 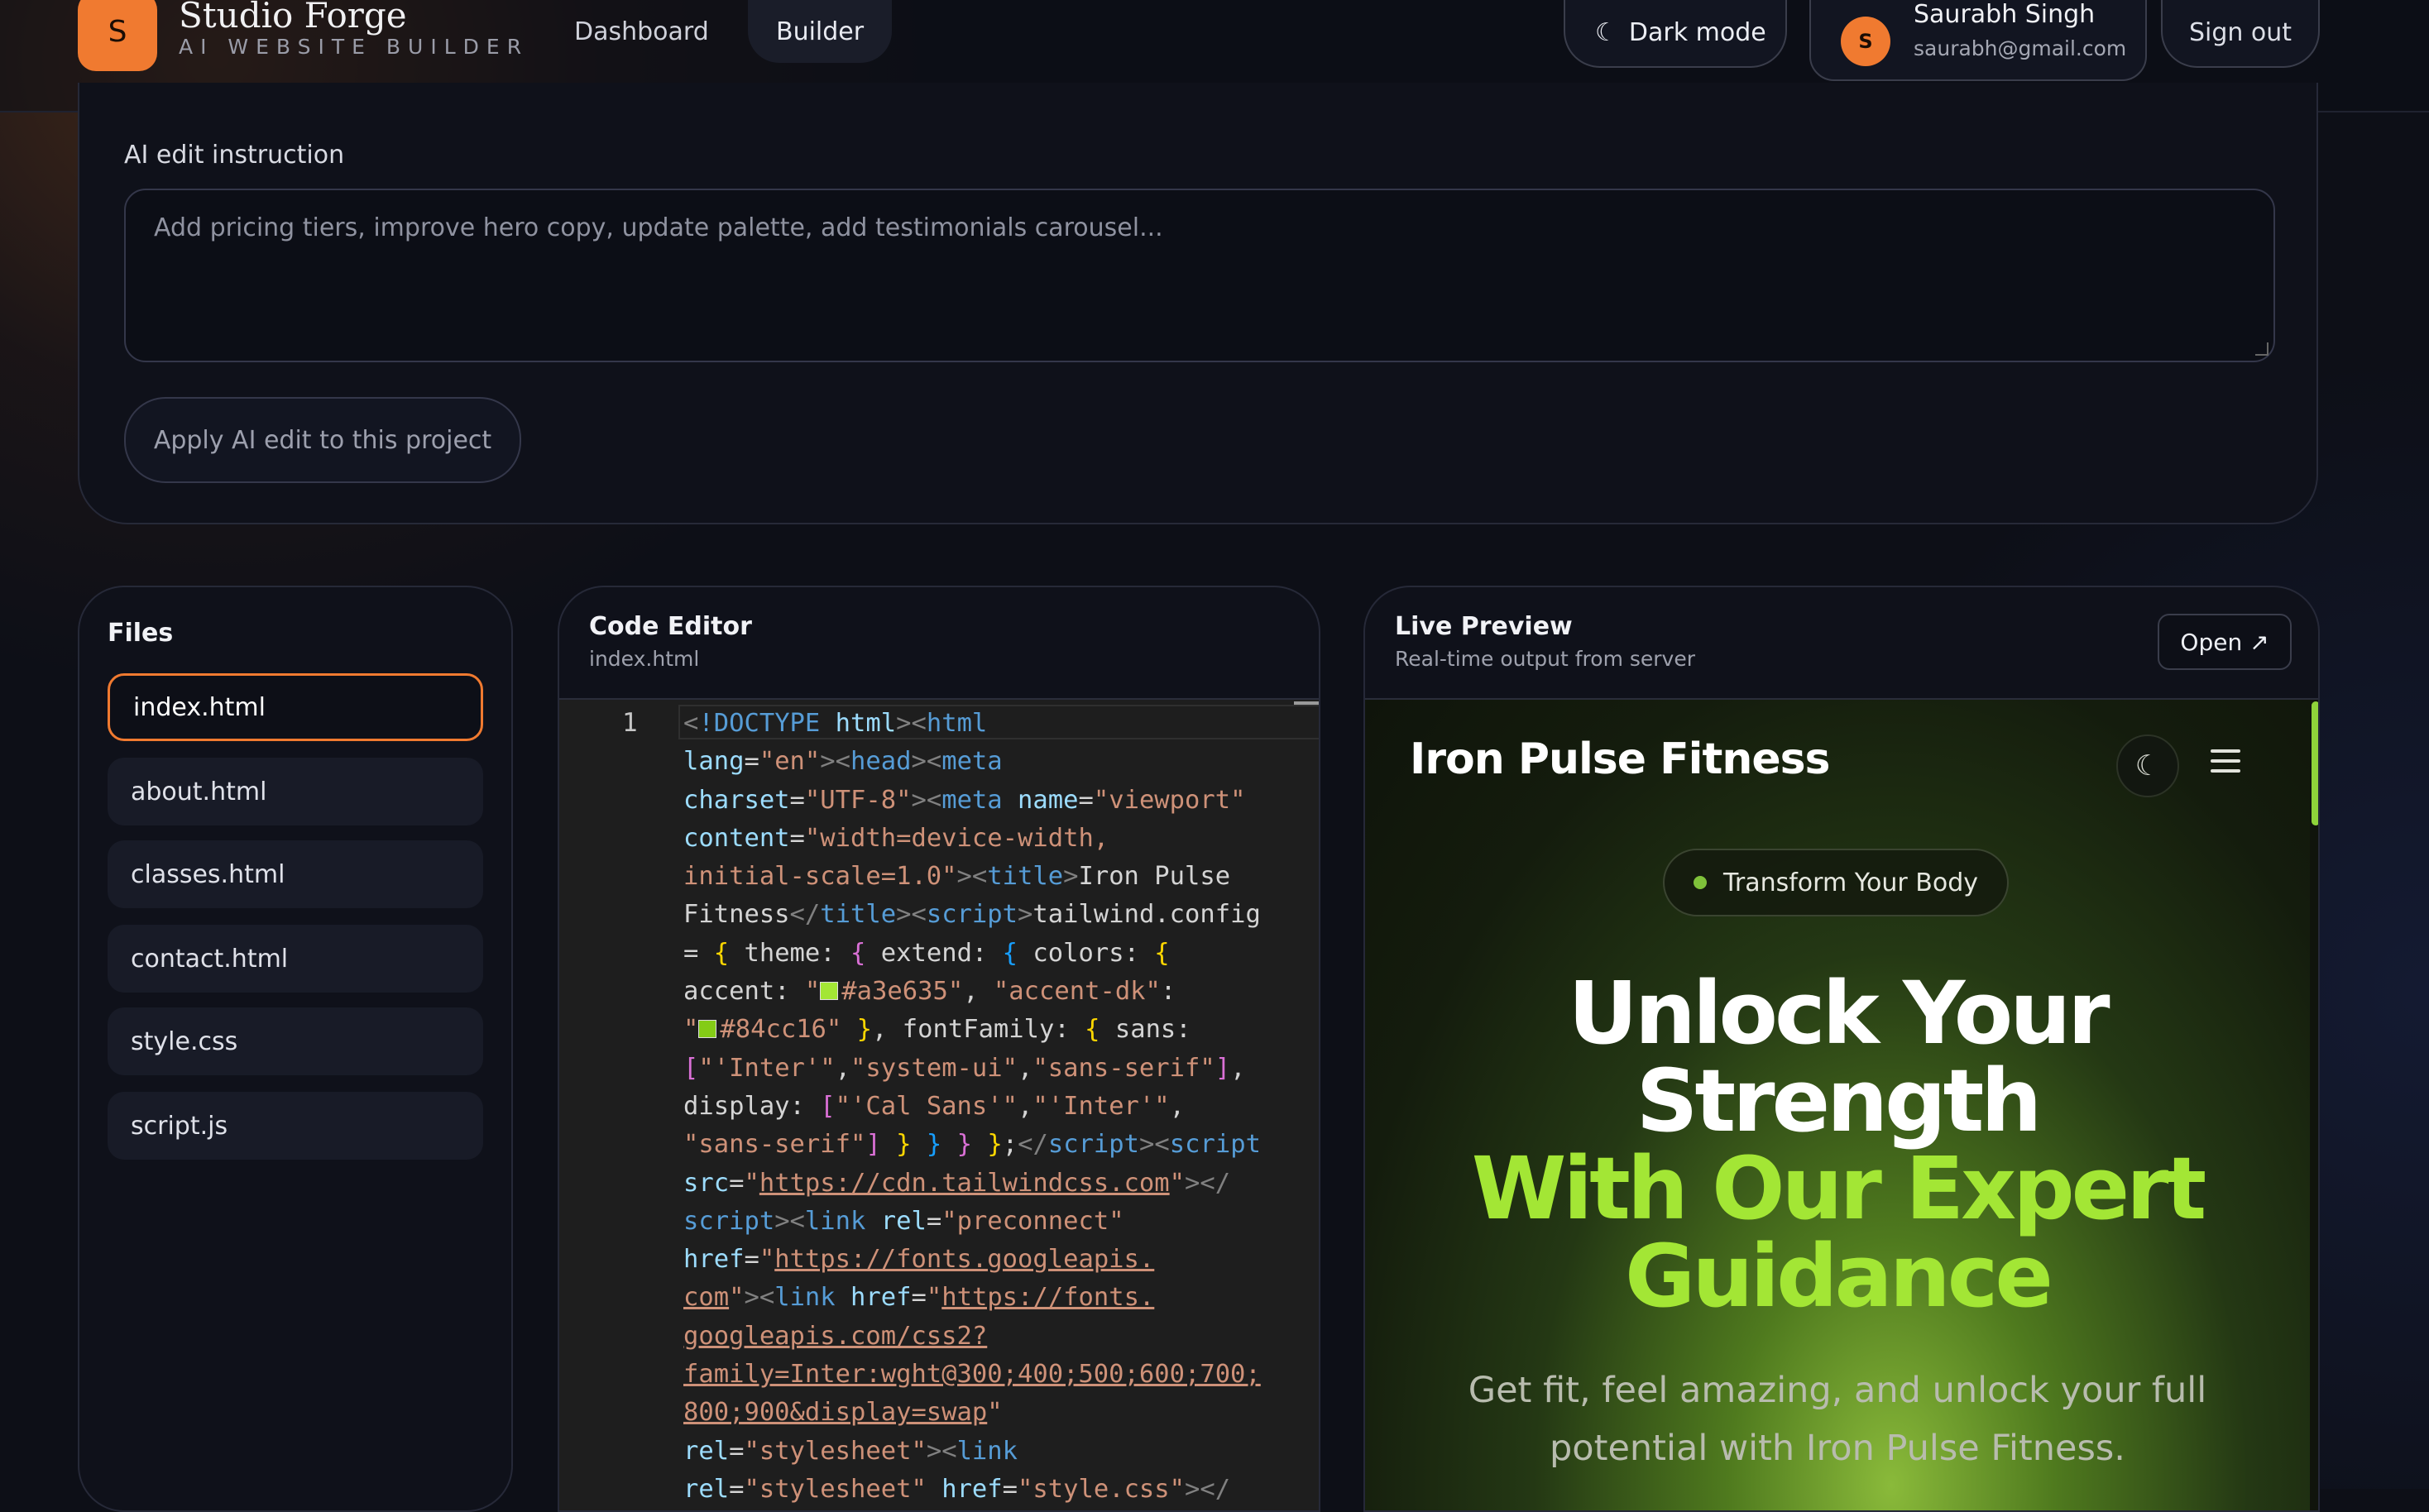 I want to click on logo-letter: S, so click(x=117, y=31).